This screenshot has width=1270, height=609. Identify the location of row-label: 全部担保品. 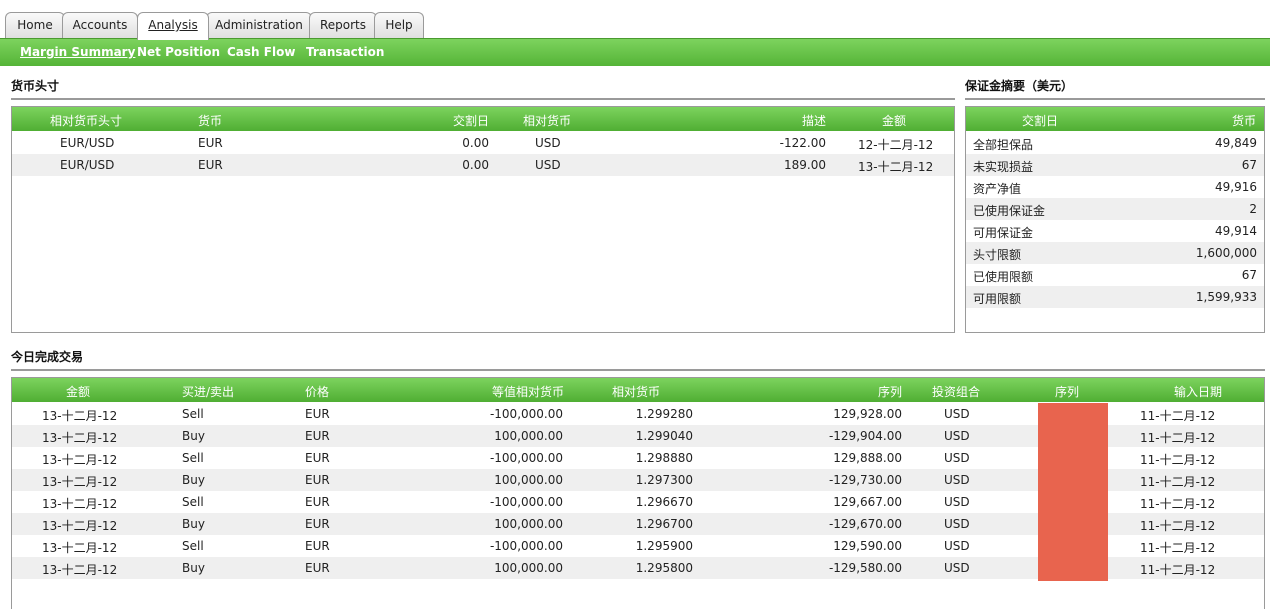
(1003, 145).